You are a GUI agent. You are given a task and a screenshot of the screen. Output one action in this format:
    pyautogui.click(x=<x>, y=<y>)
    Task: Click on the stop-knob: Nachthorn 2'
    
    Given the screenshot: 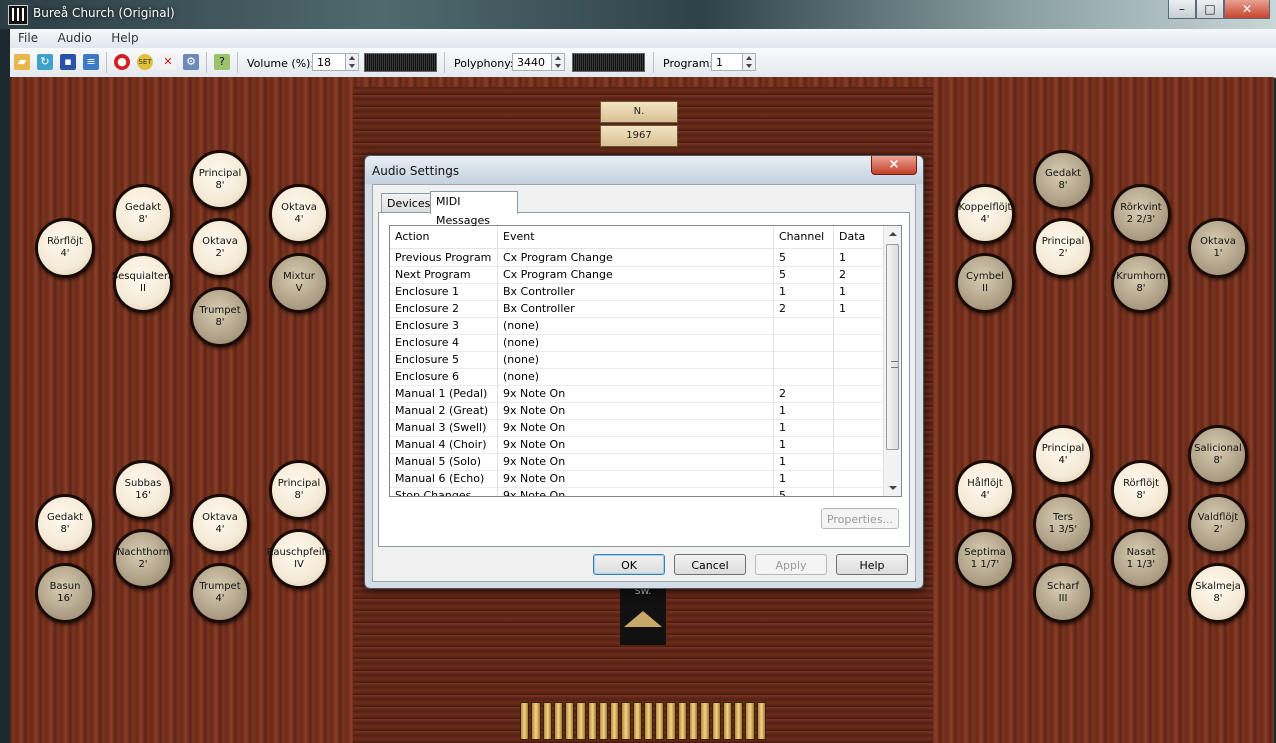 What is the action you would take?
    pyautogui.click(x=143, y=559)
    